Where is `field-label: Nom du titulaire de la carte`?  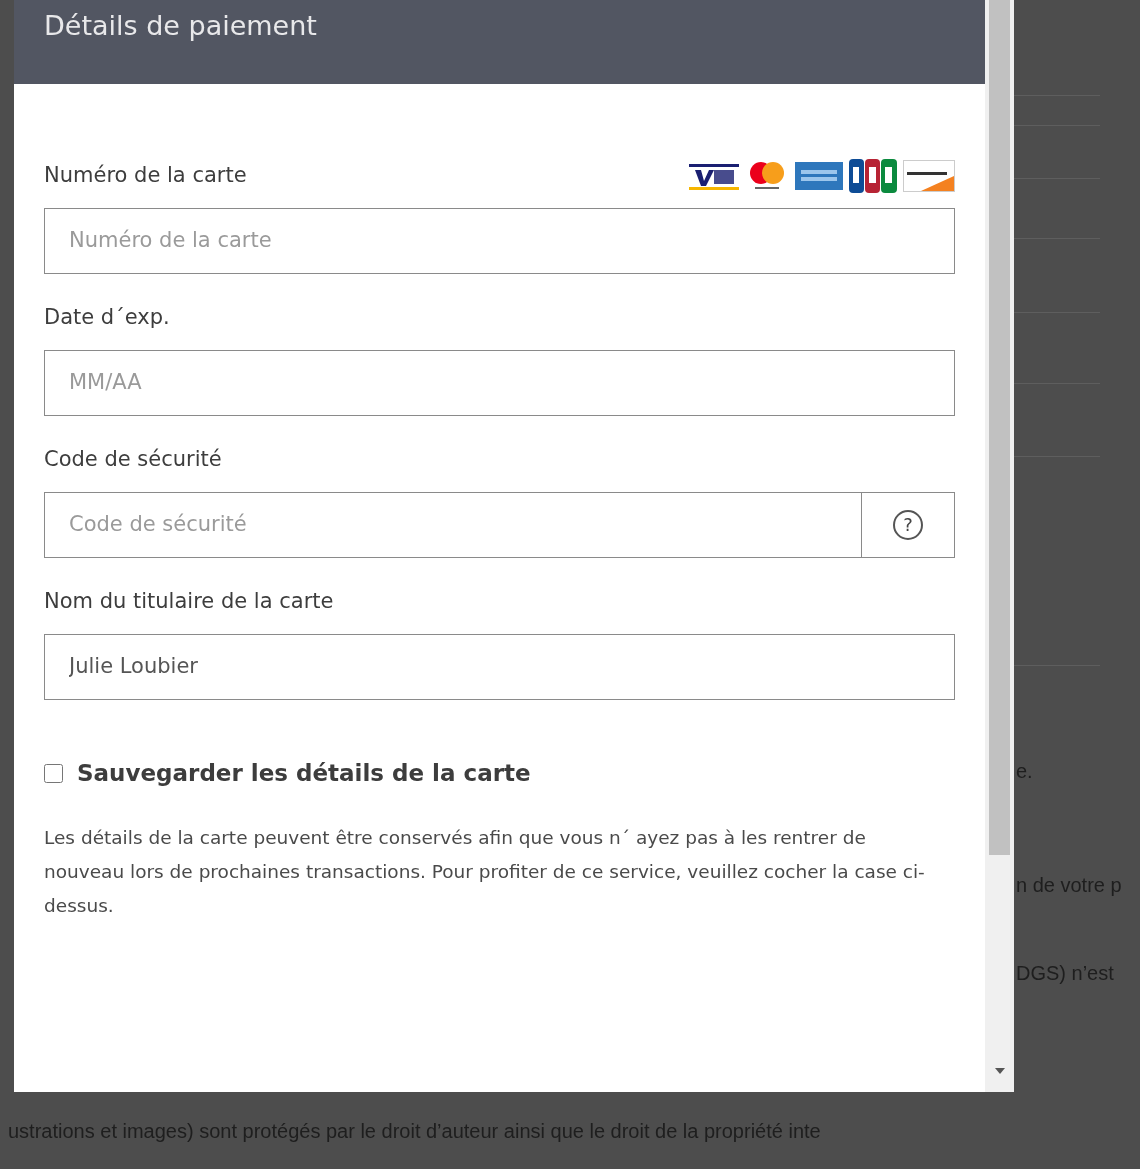
field-label: Nom du titulaire de la carte is located at coordinates (189, 602).